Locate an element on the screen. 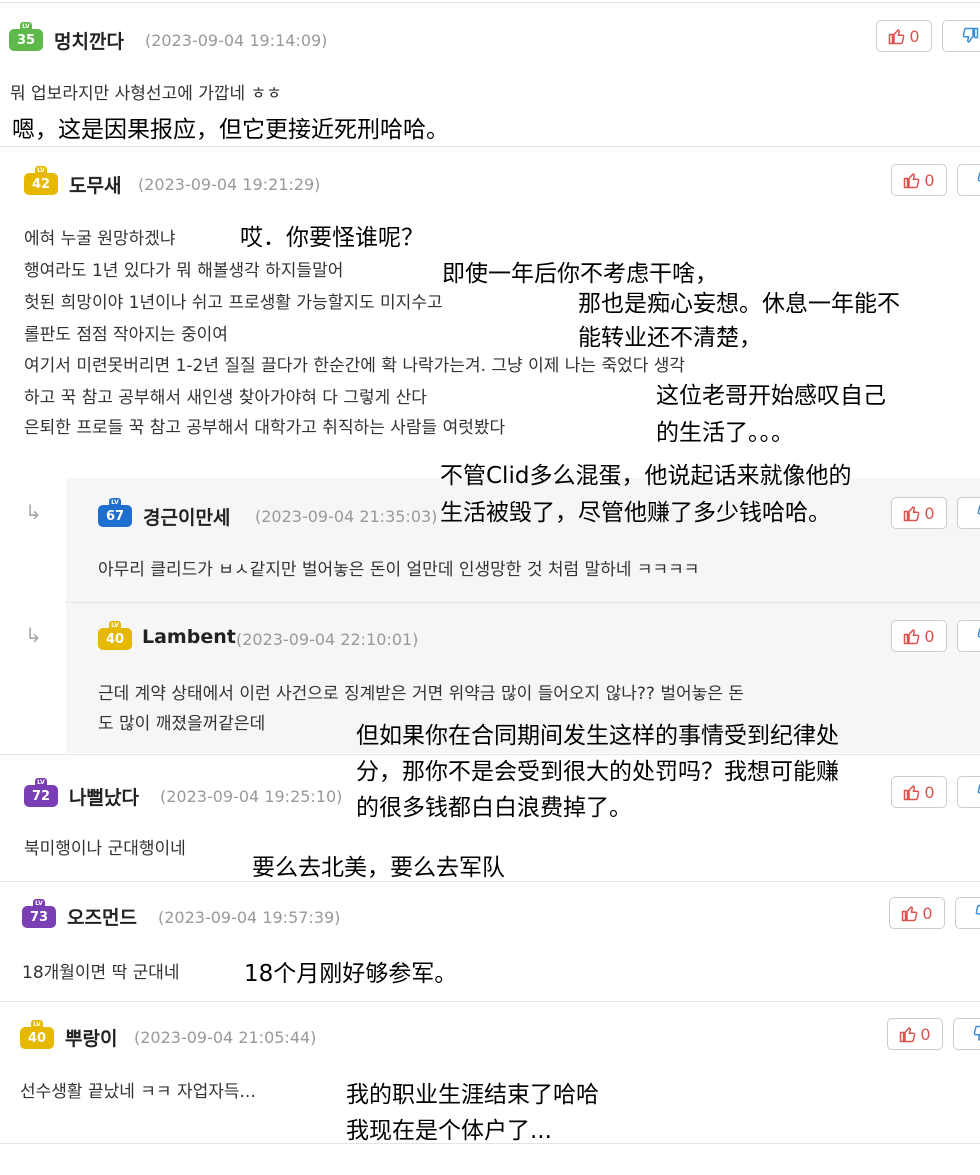 The height and width of the screenshot is (1175, 980). level-badge: 73 is located at coordinates (39, 913).